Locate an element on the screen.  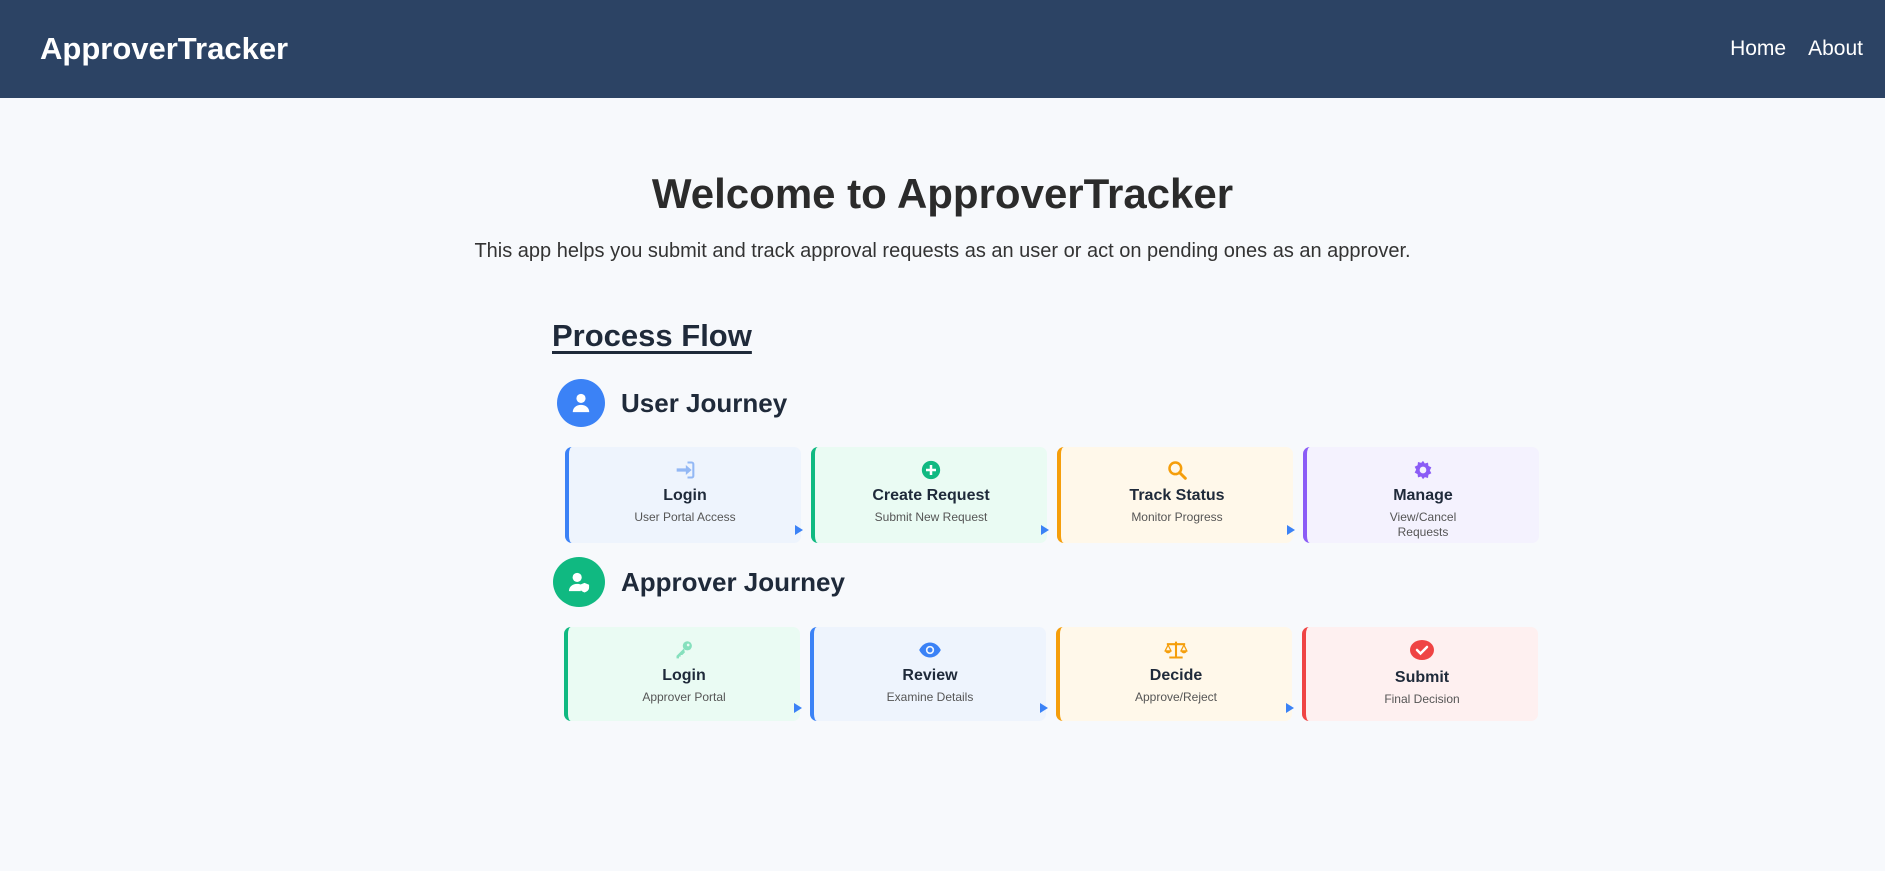
sign-in-icon is located at coordinates (685, 470).